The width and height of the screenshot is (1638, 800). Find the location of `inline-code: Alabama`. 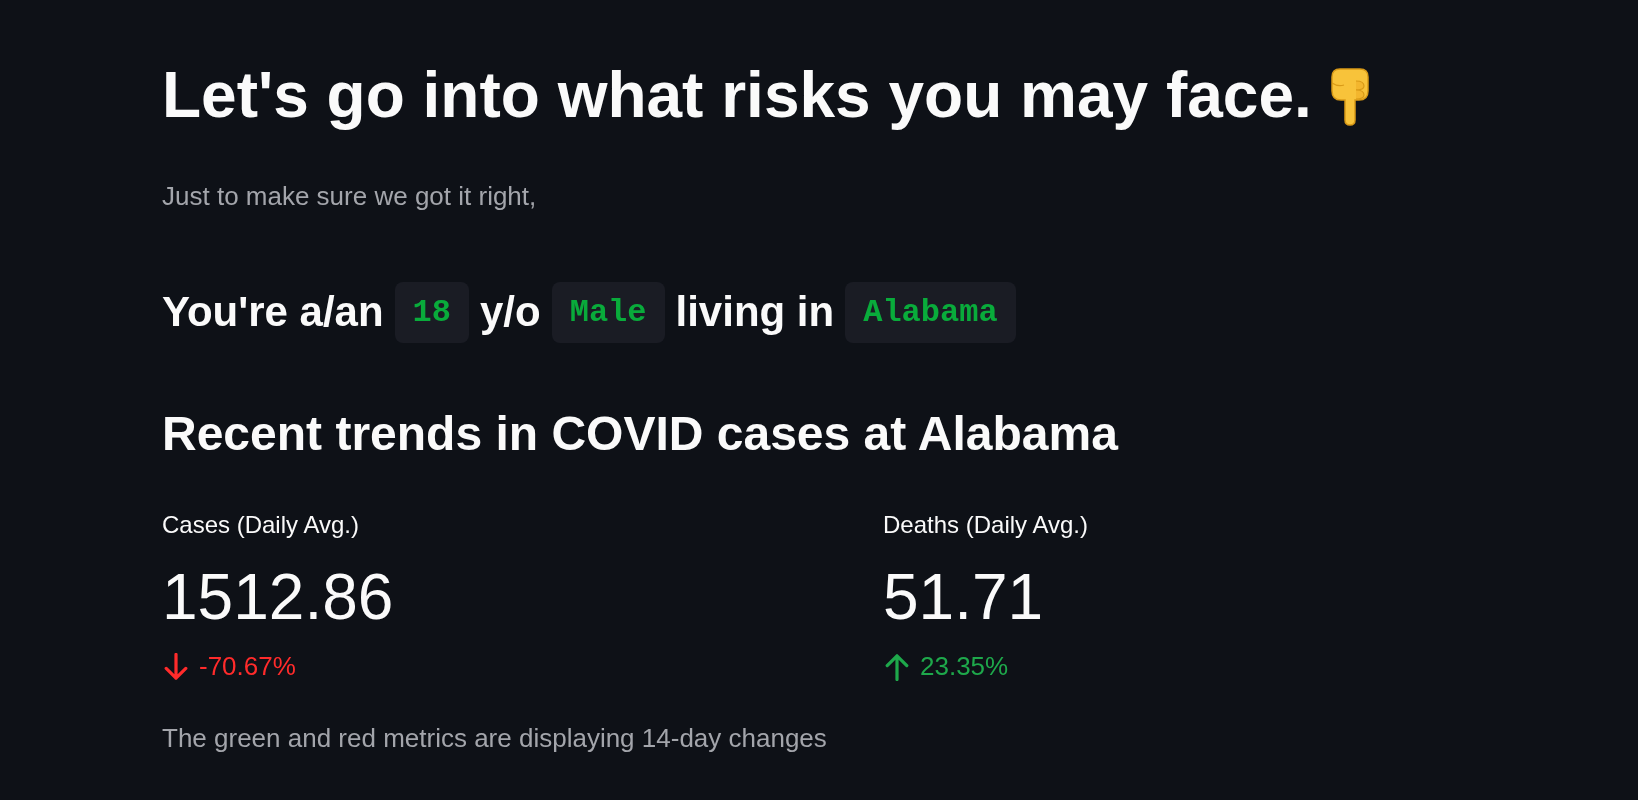

inline-code: Alabama is located at coordinates (930, 312).